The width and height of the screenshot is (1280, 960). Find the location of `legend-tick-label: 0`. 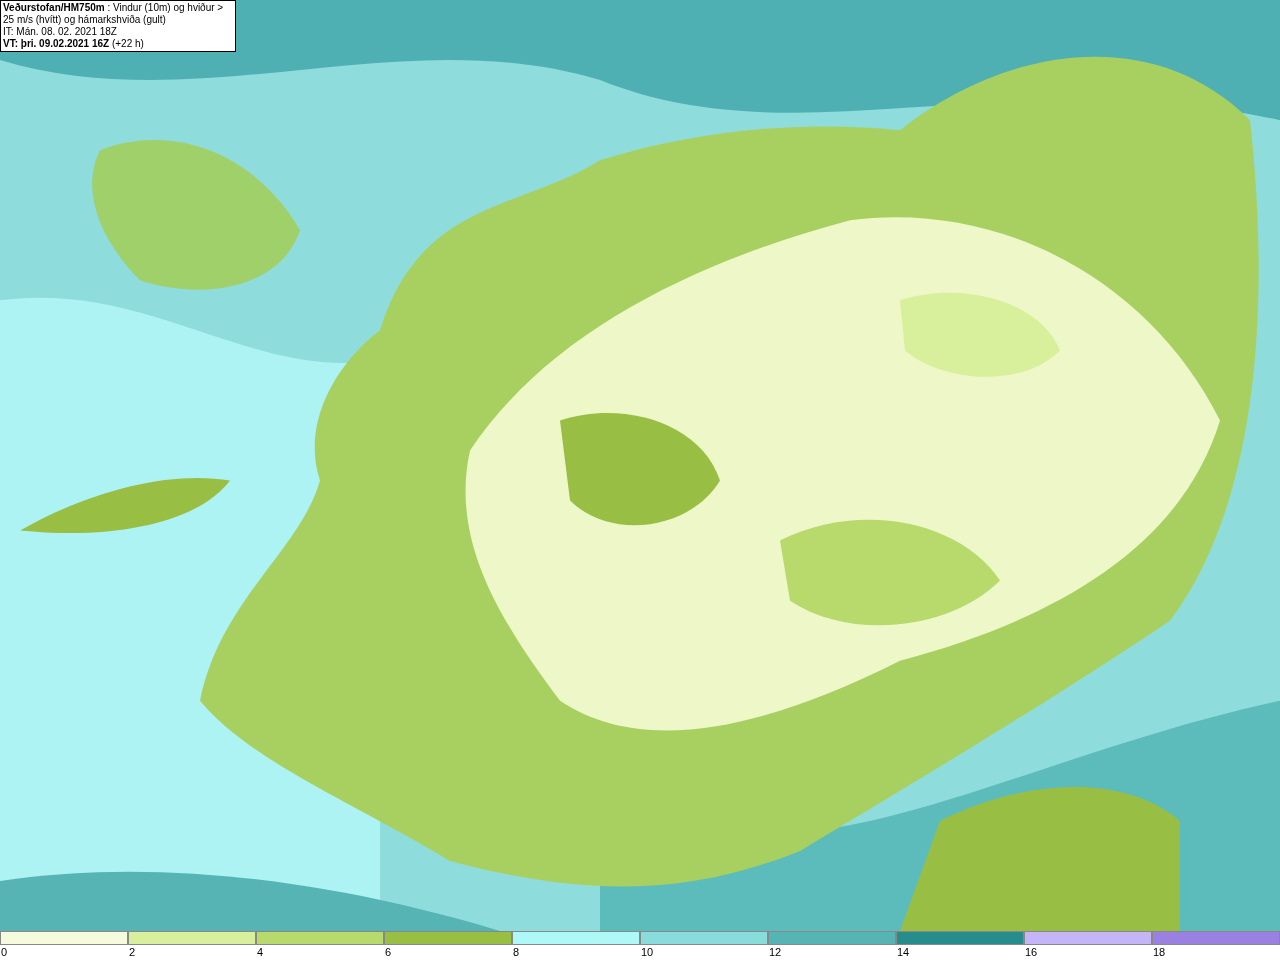

legend-tick-label: 0 is located at coordinates (4, 952).